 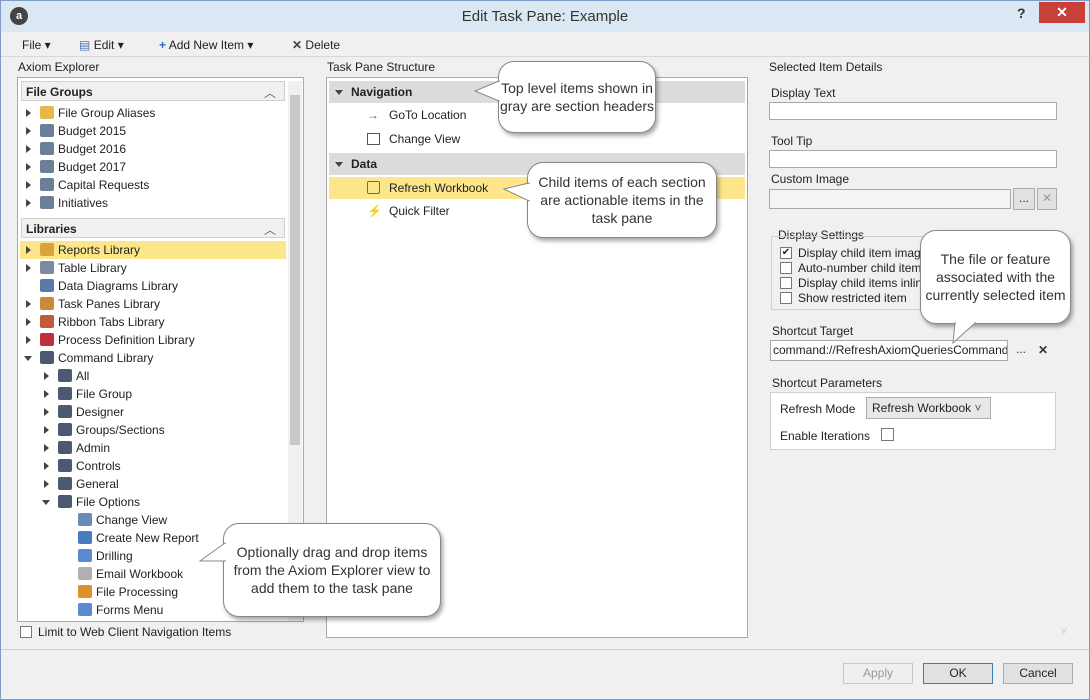 I want to click on clear-image-button: ✕, so click(x=1047, y=199).